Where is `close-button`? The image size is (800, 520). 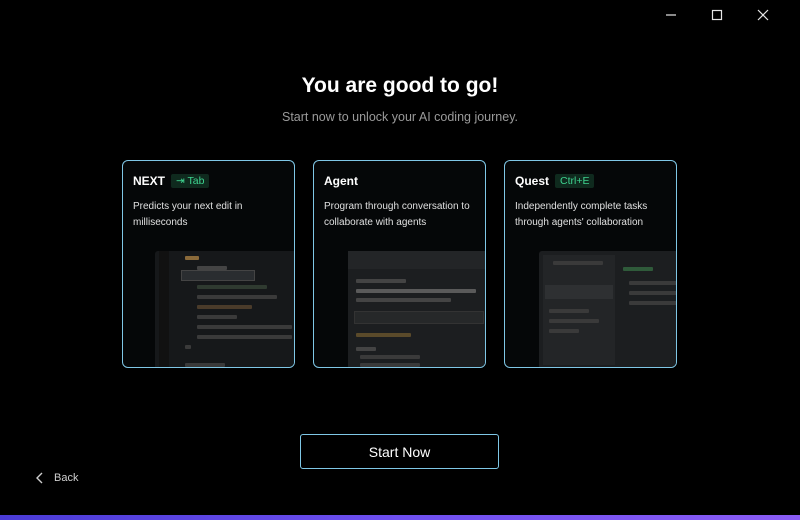 close-button is located at coordinates (763, 15).